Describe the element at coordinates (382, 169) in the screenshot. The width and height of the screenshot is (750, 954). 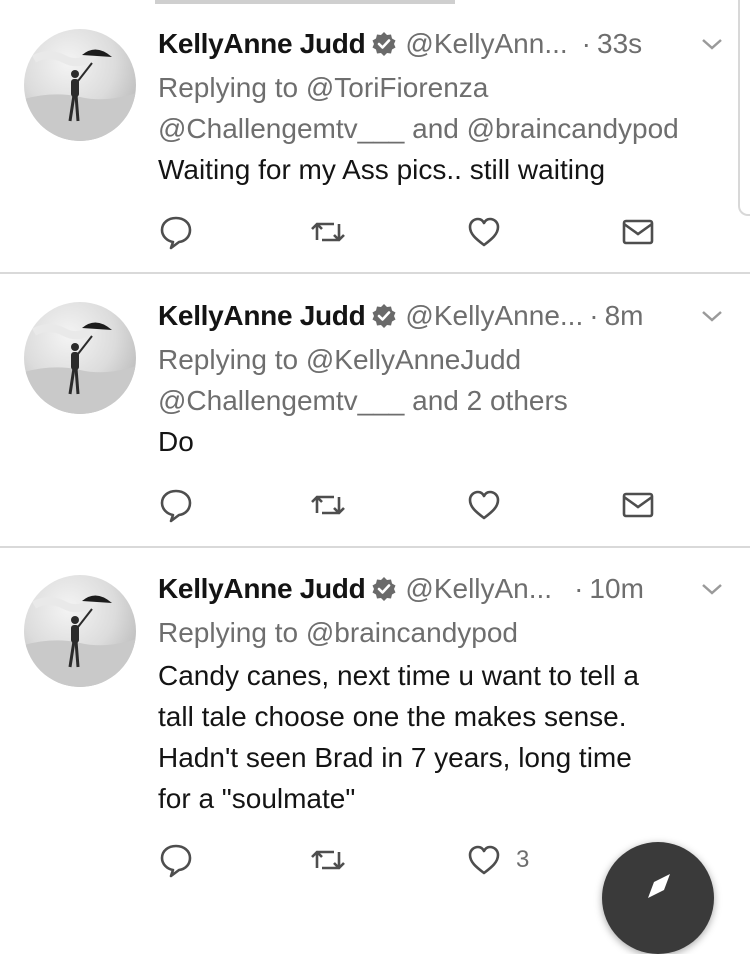
I see `tweet-text: Waiting for my Ass pics.. still waiting` at that location.